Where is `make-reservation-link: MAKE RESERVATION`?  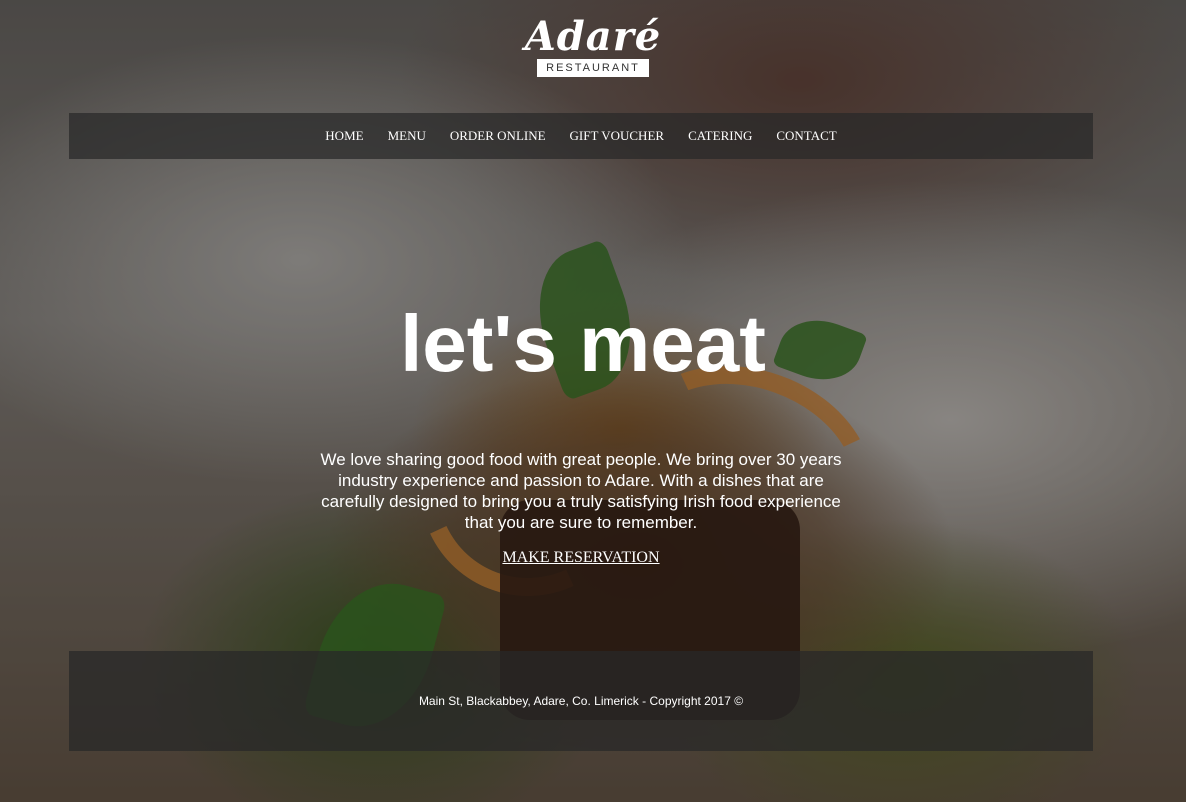 make-reservation-link: MAKE RESERVATION is located at coordinates (580, 557).